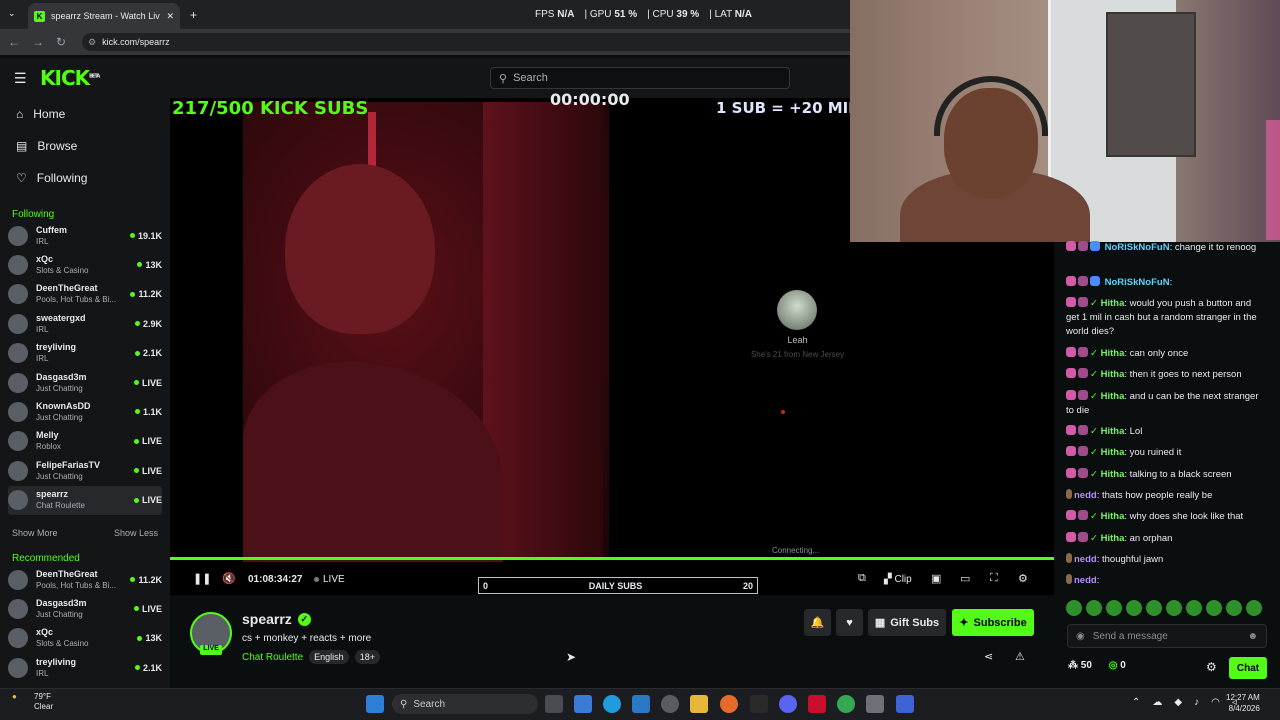 This screenshot has width=1280, height=720. What do you see at coordinates (1248, 668) in the screenshot?
I see `chat-send-button: Chat` at bounding box center [1248, 668].